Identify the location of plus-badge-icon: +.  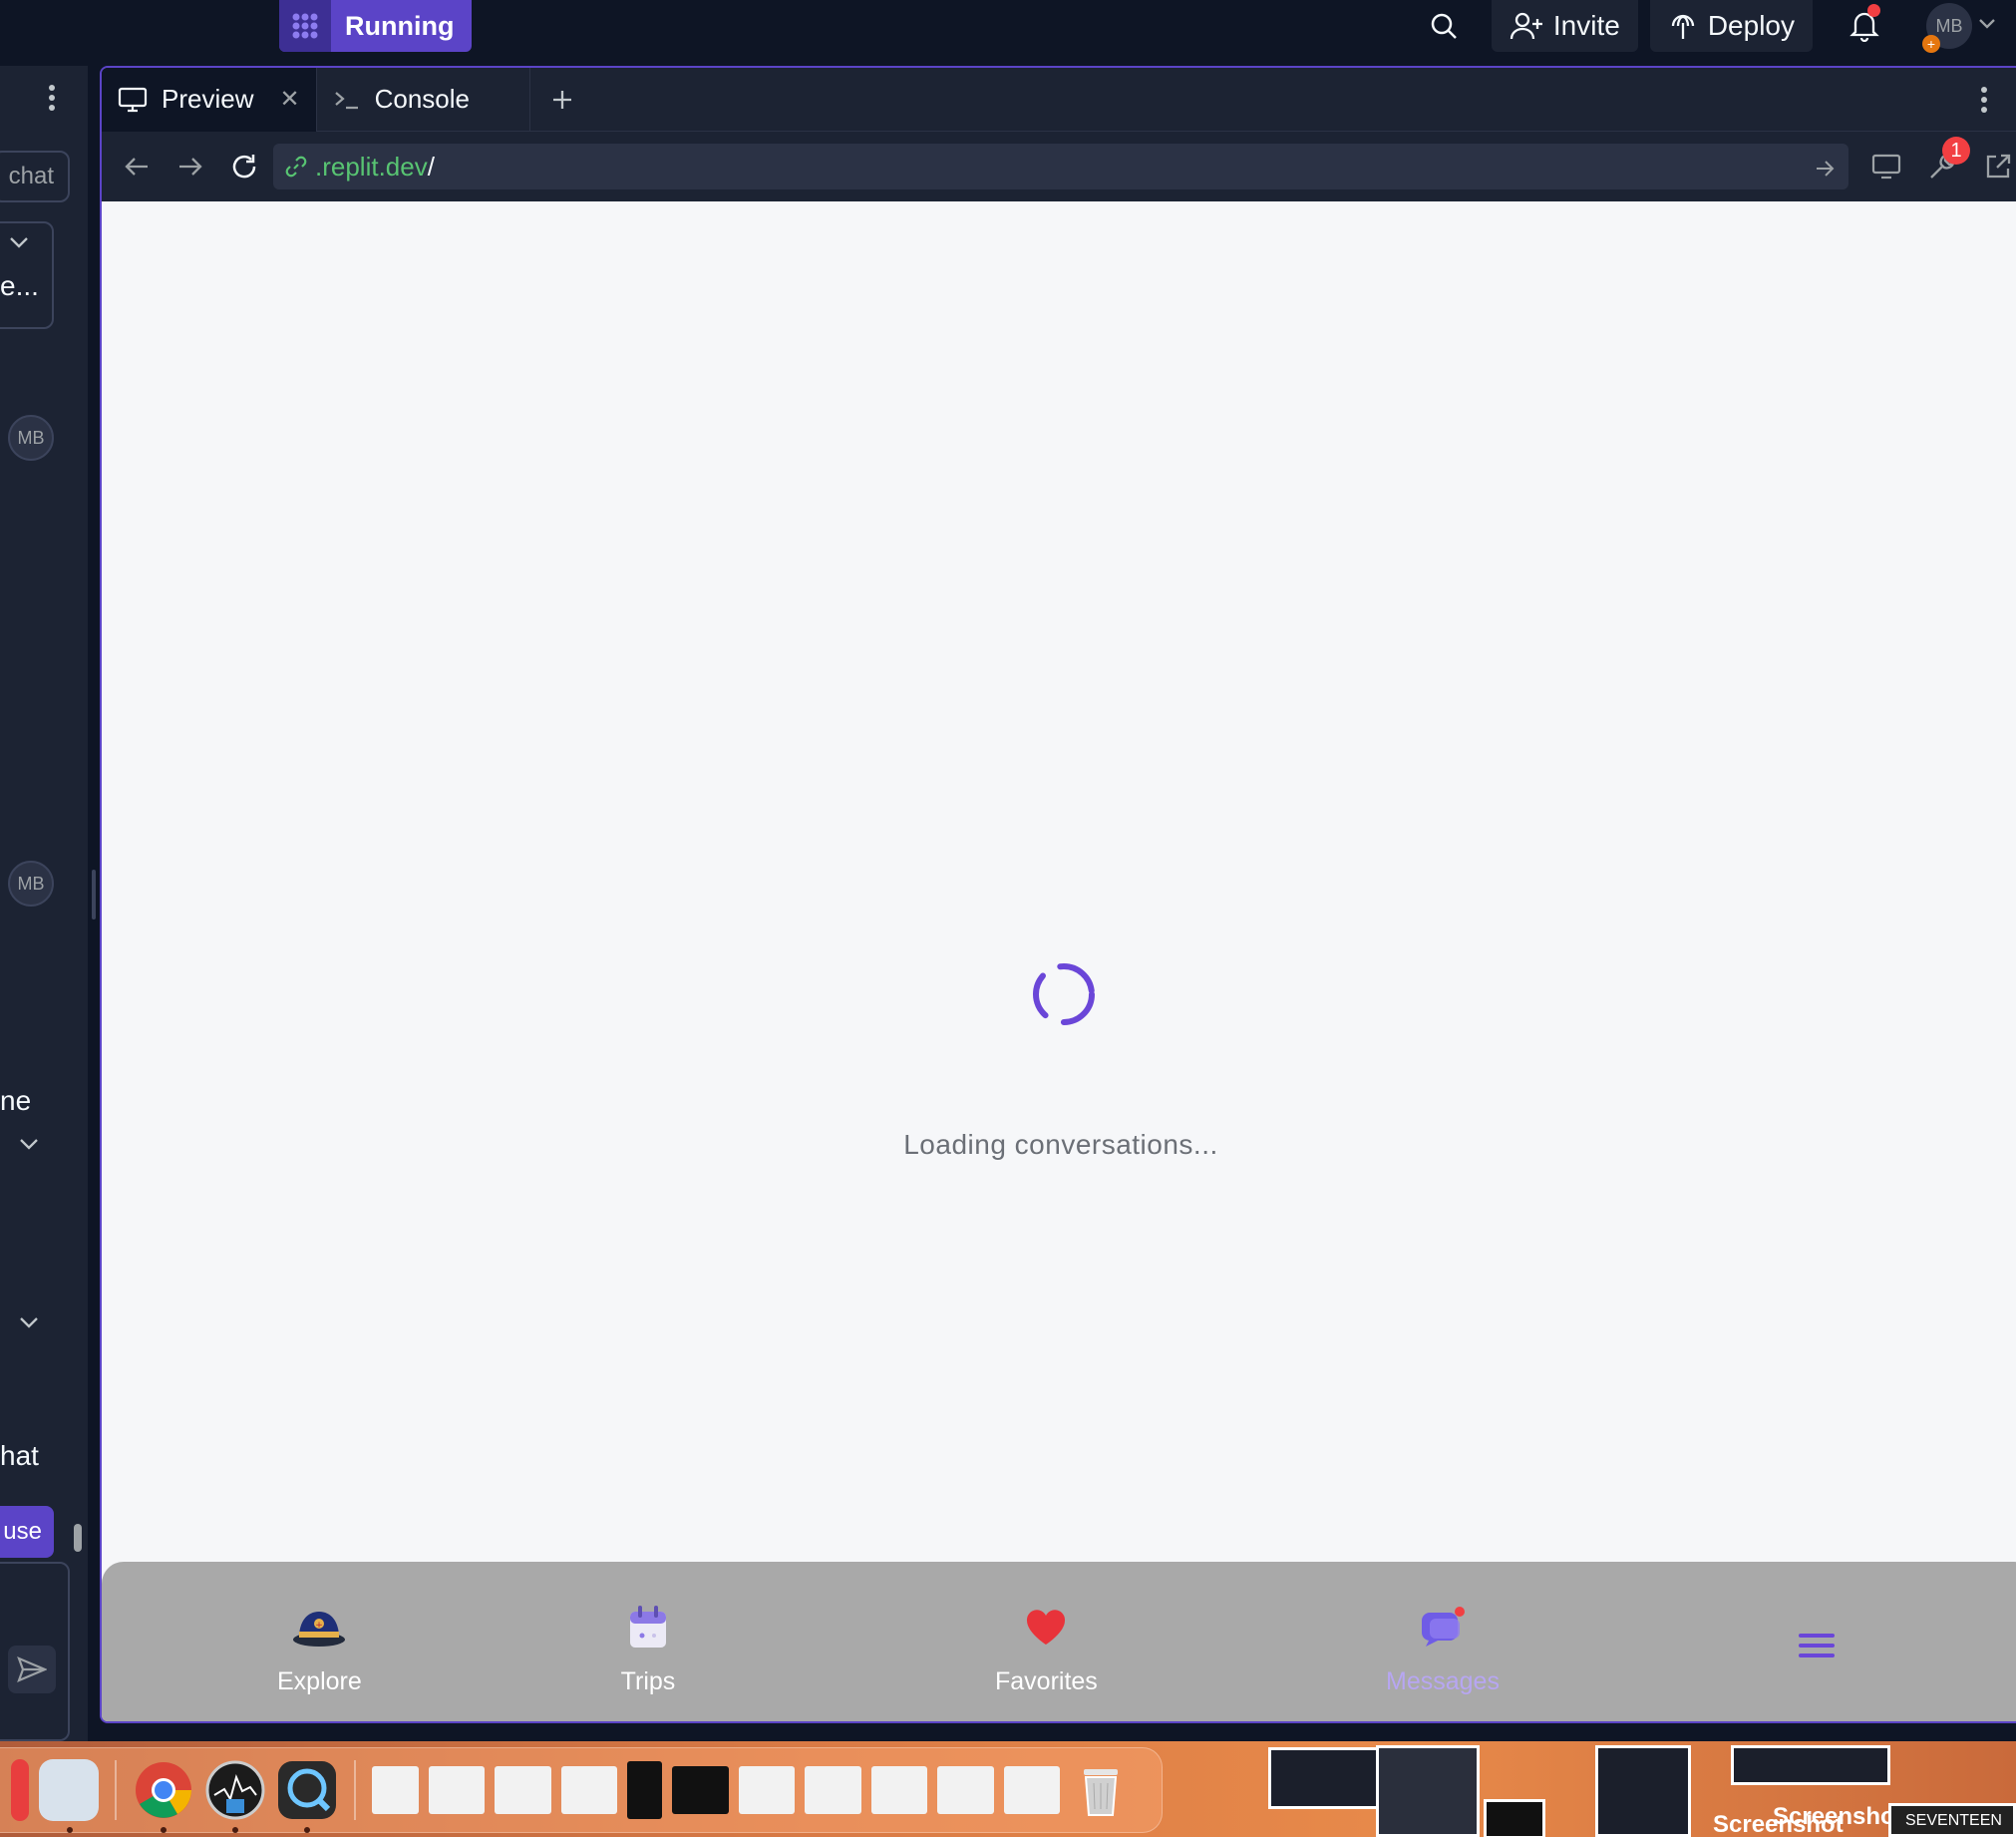
(1931, 44).